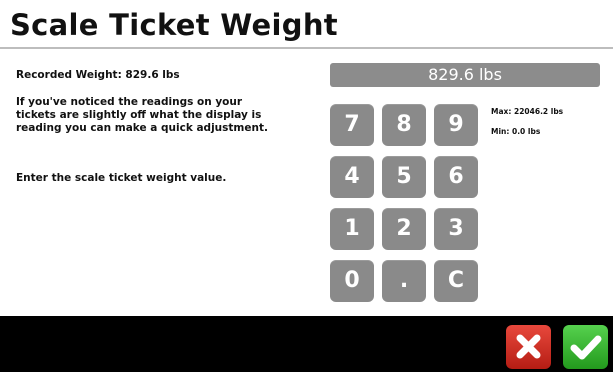 The height and width of the screenshot is (372, 613). Describe the element at coordinates (142, 128) in the screenshot. I see `notice-line-3: reading you can make a quick adjustment.` at that location.